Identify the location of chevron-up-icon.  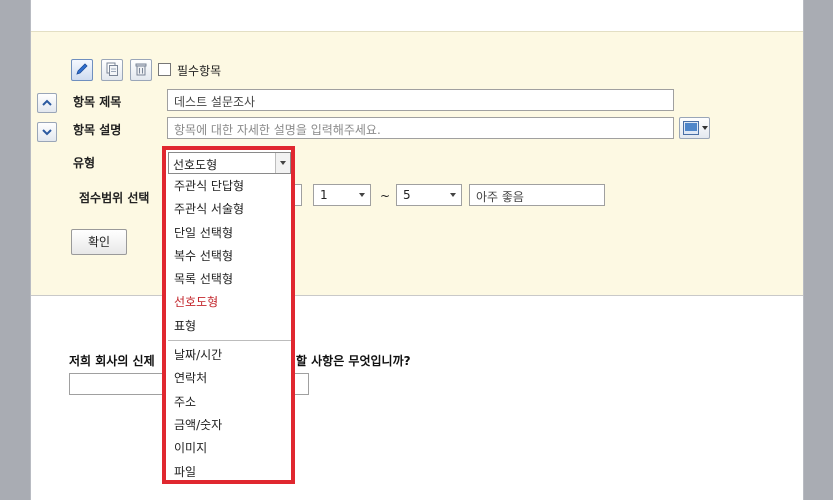
(47, 103).